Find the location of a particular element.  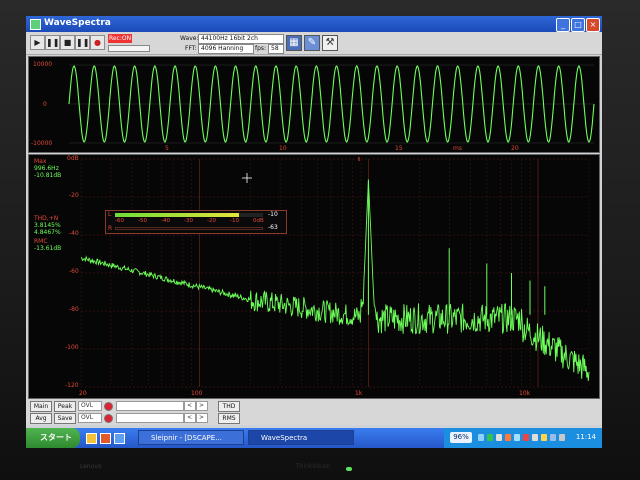

spec-y-label: -20 is located at coordinates (74, 195).